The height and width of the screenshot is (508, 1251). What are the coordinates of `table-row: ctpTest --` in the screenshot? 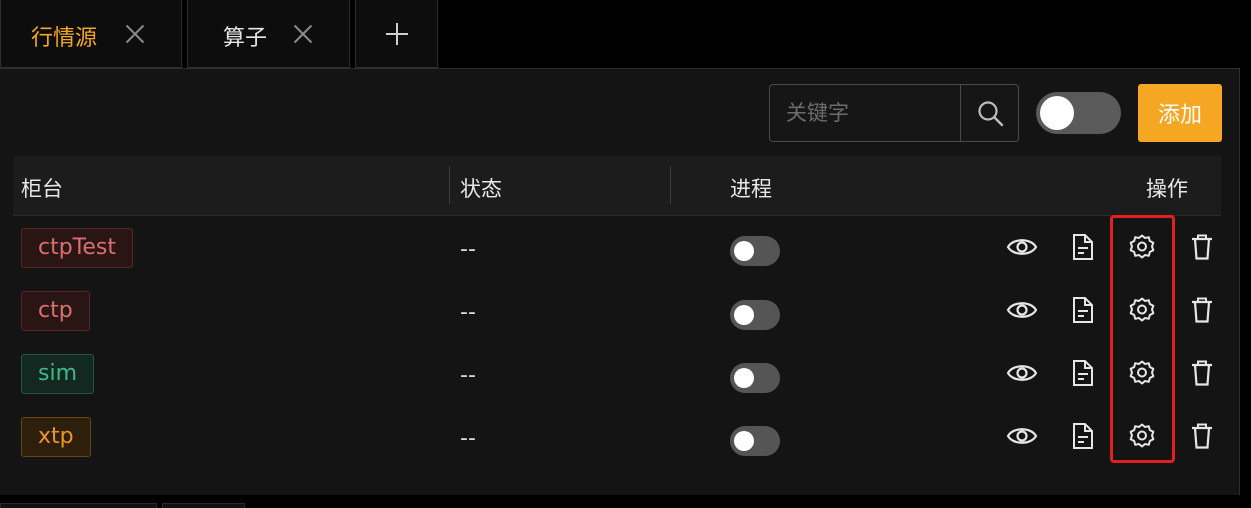 It's located at (617, 247).